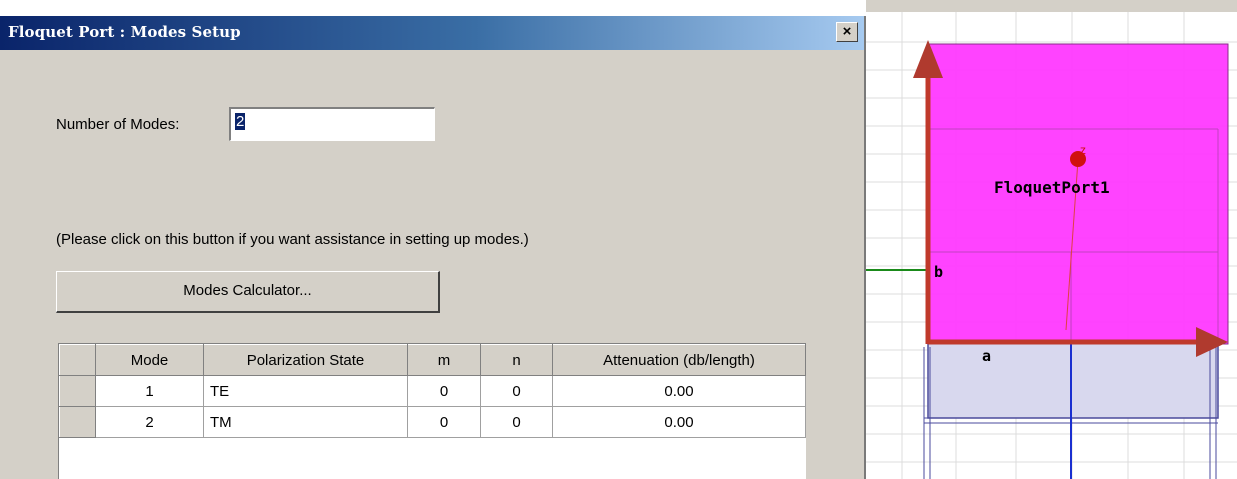 This screenshot has height=479, width=1237. What do you see at coordinates (240, 121) in the screenshot?
I see `number-of-modes-value: 2` at bounding box center [240, 121].